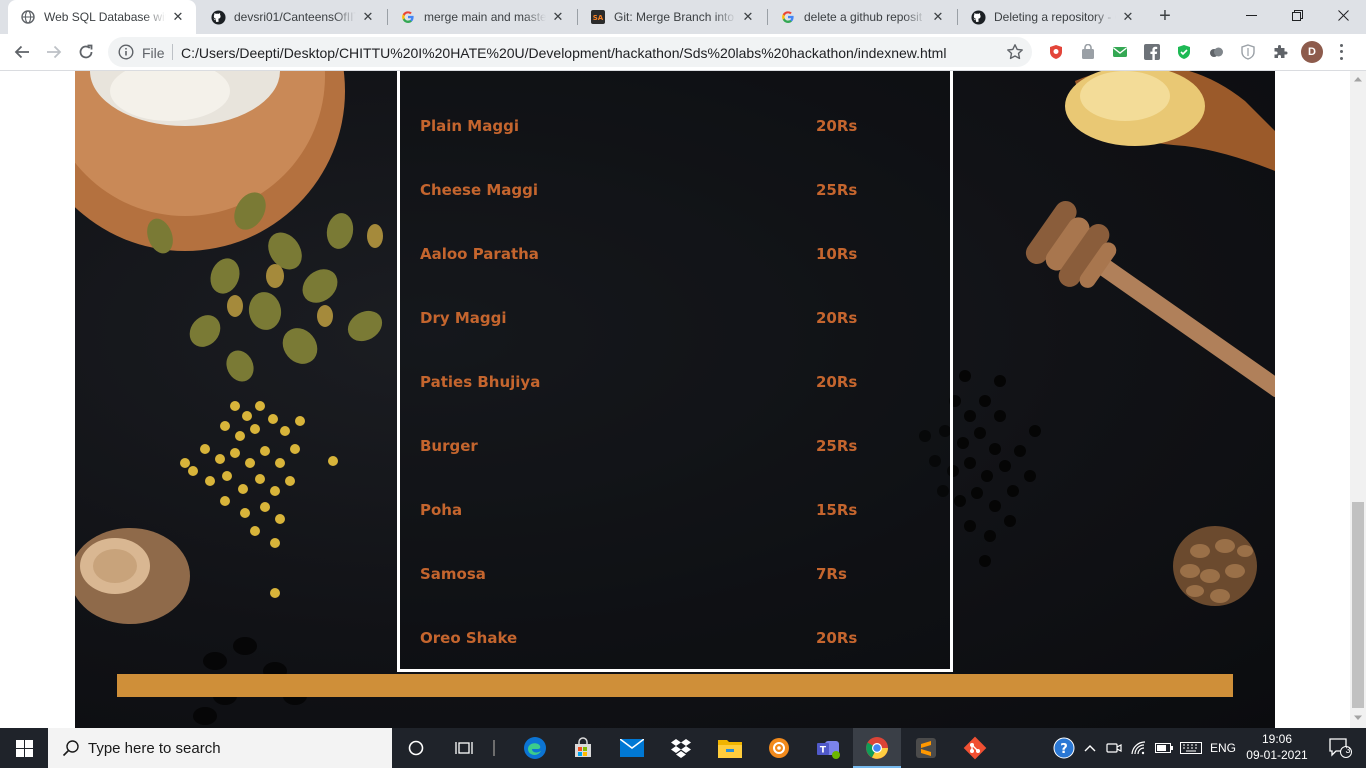 This screenshot has height=768, width=1366. I want to click on battery-icon, so click(1164, 748).